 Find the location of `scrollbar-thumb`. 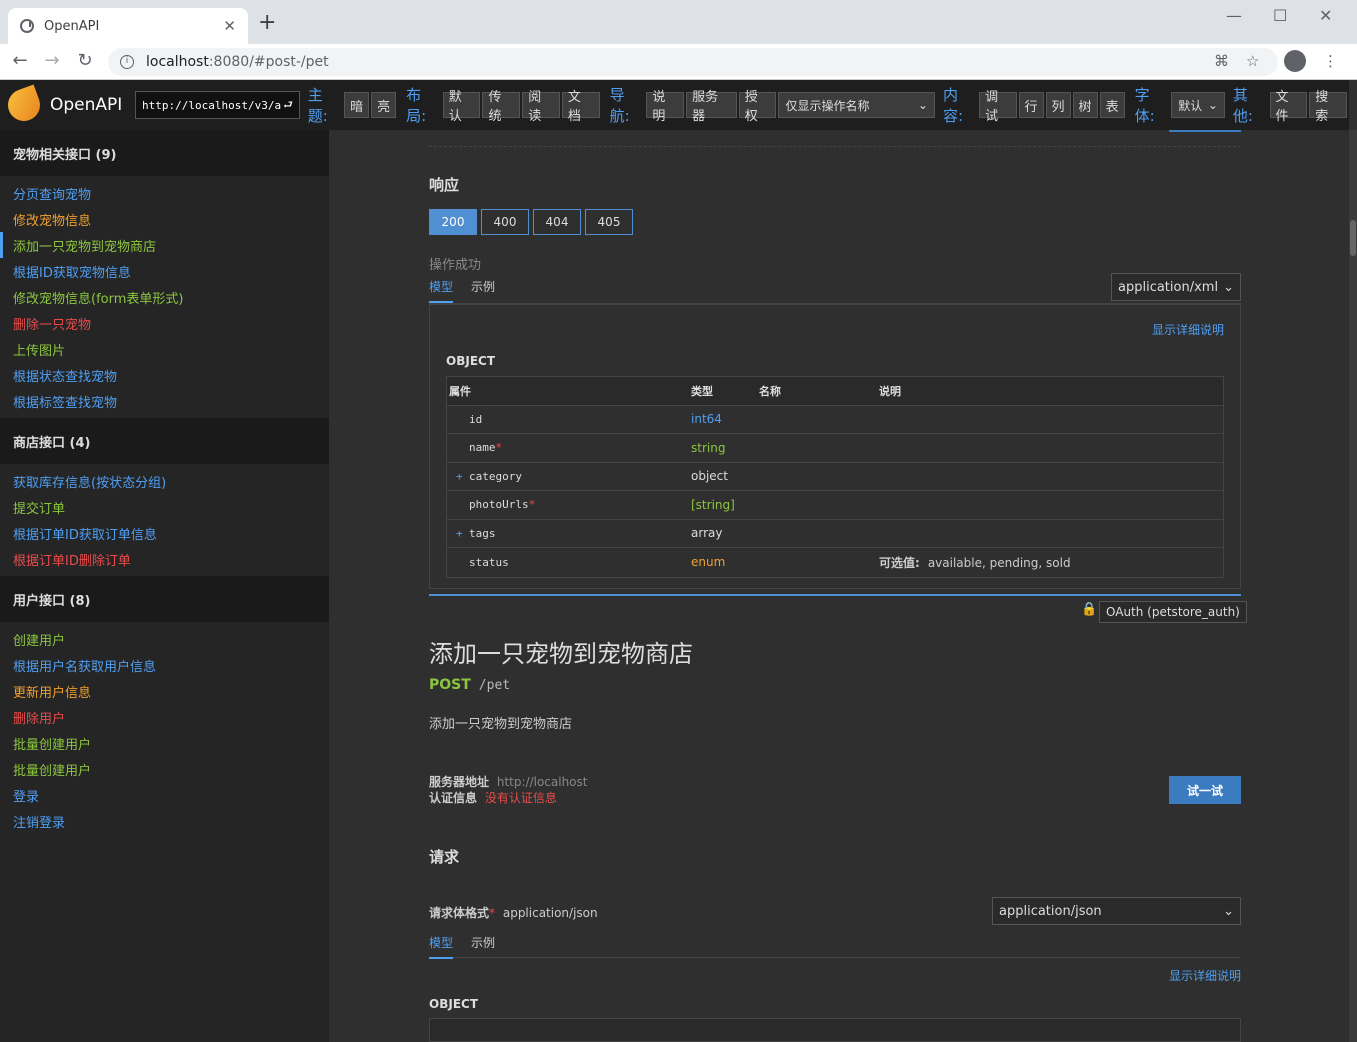

scrollbar-thumb is located at coordinates (1353, 238).